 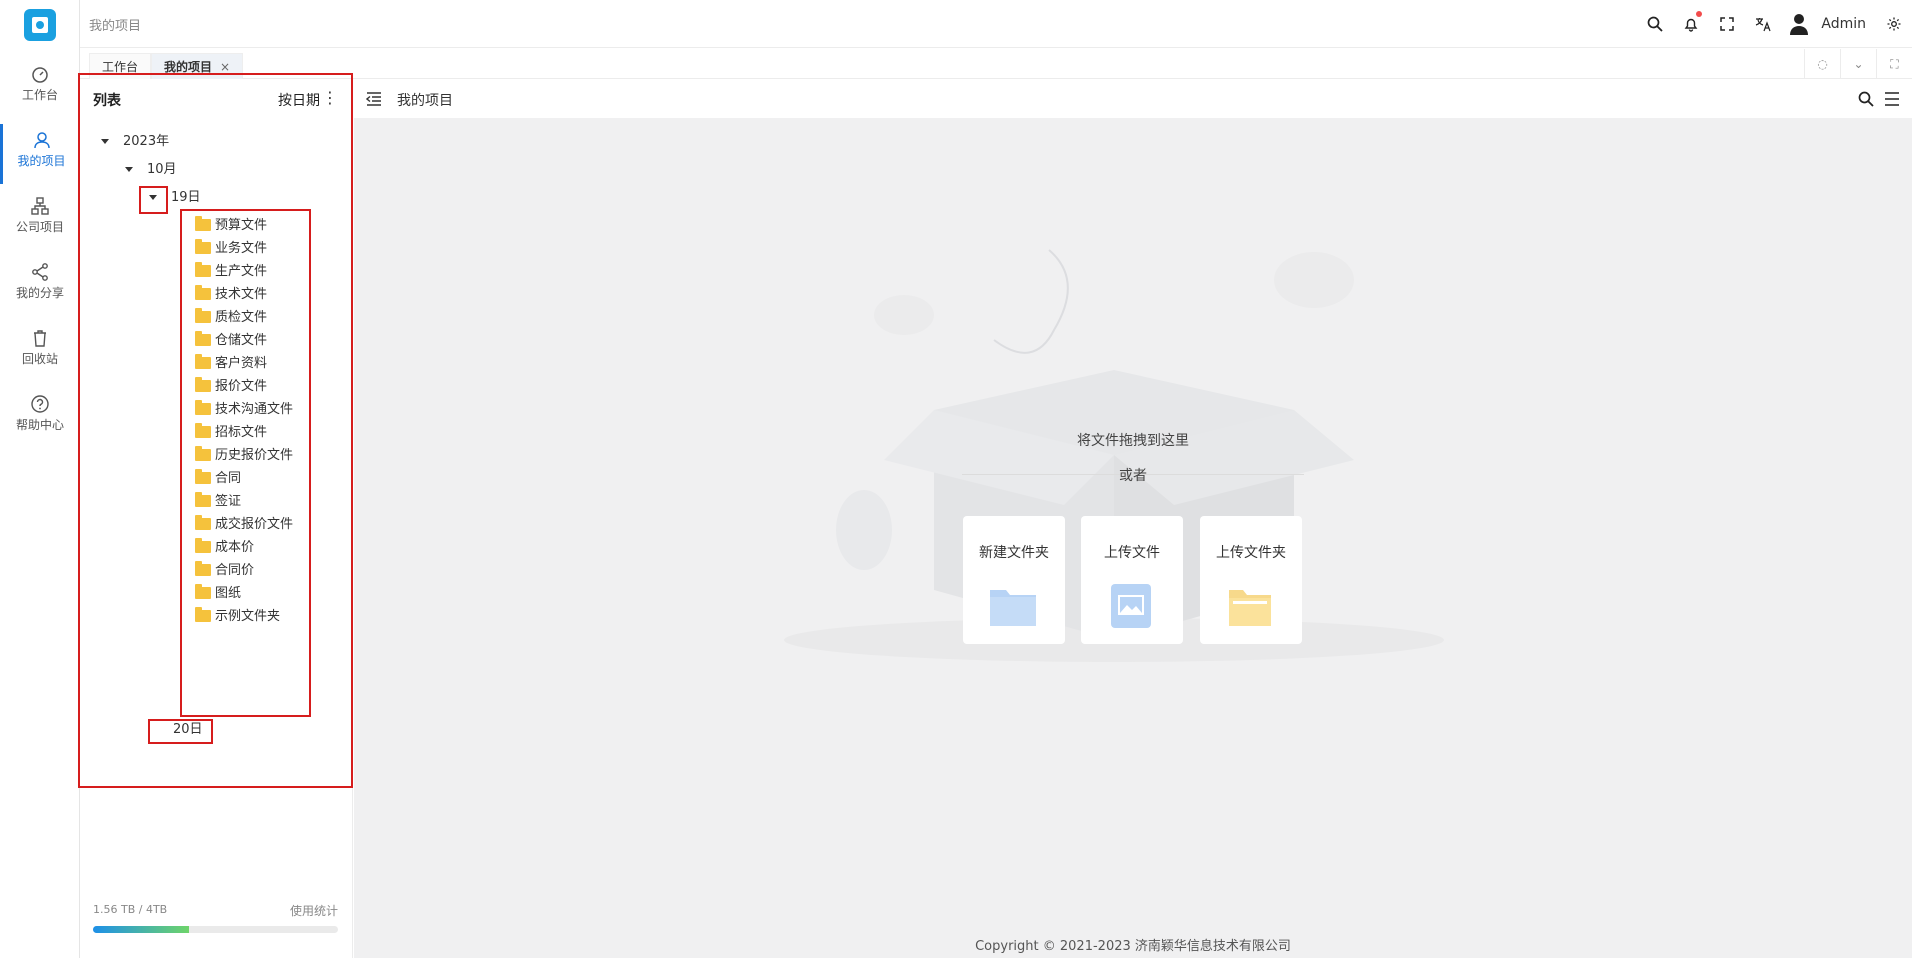 I want to click on rail-label: 帮助中心, so click(x=39, y=425).